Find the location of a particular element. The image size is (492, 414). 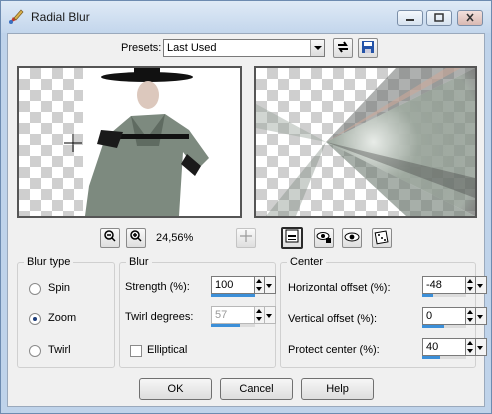

twirl-degrees-spinner: 57 is located at coordinates (243, 317).